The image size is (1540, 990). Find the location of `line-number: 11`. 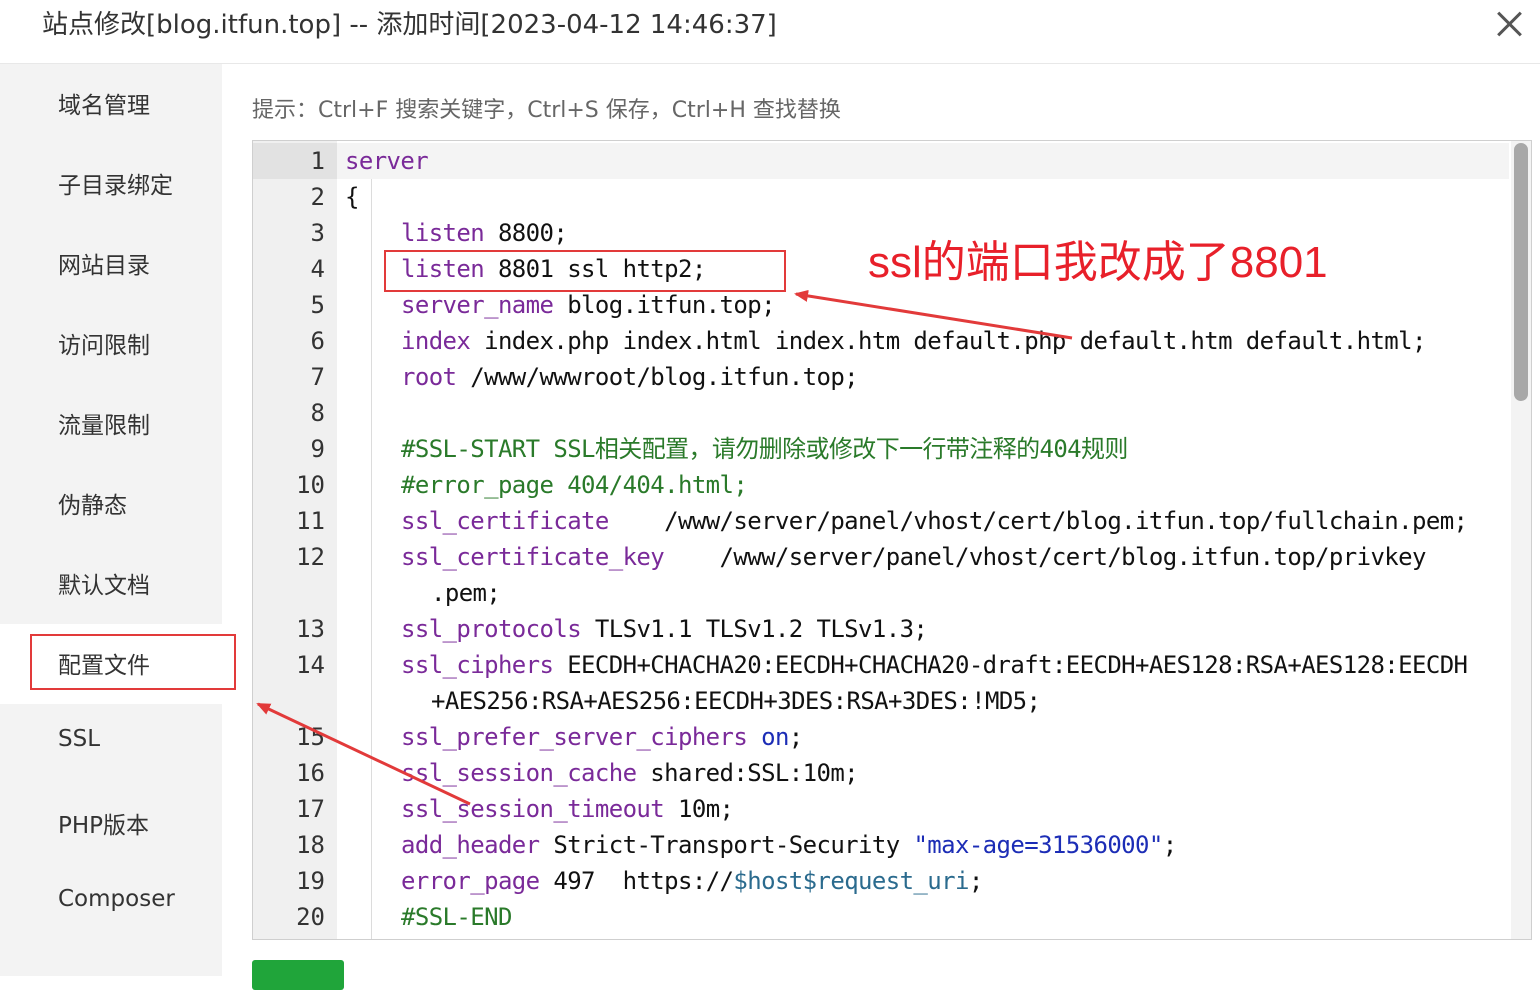

line-number: 11 is located at coordinates (310, 521).